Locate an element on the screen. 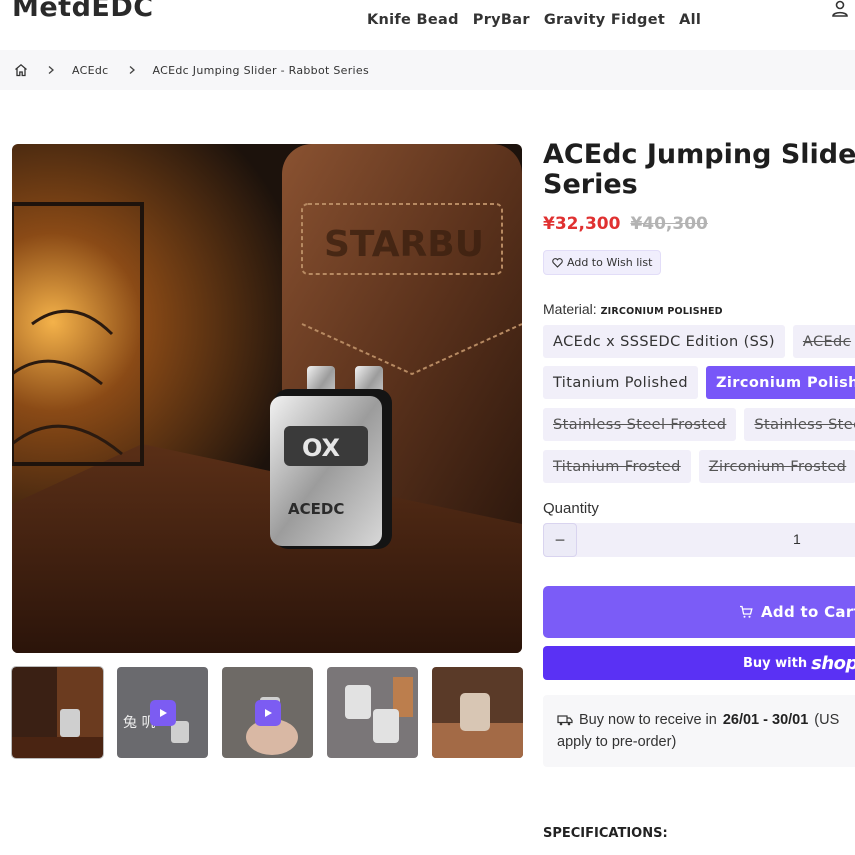 The width and height of the screenshot is (855, 855). variant-option-soldout: Titanium Frosted is located at coordinates (617, 466).